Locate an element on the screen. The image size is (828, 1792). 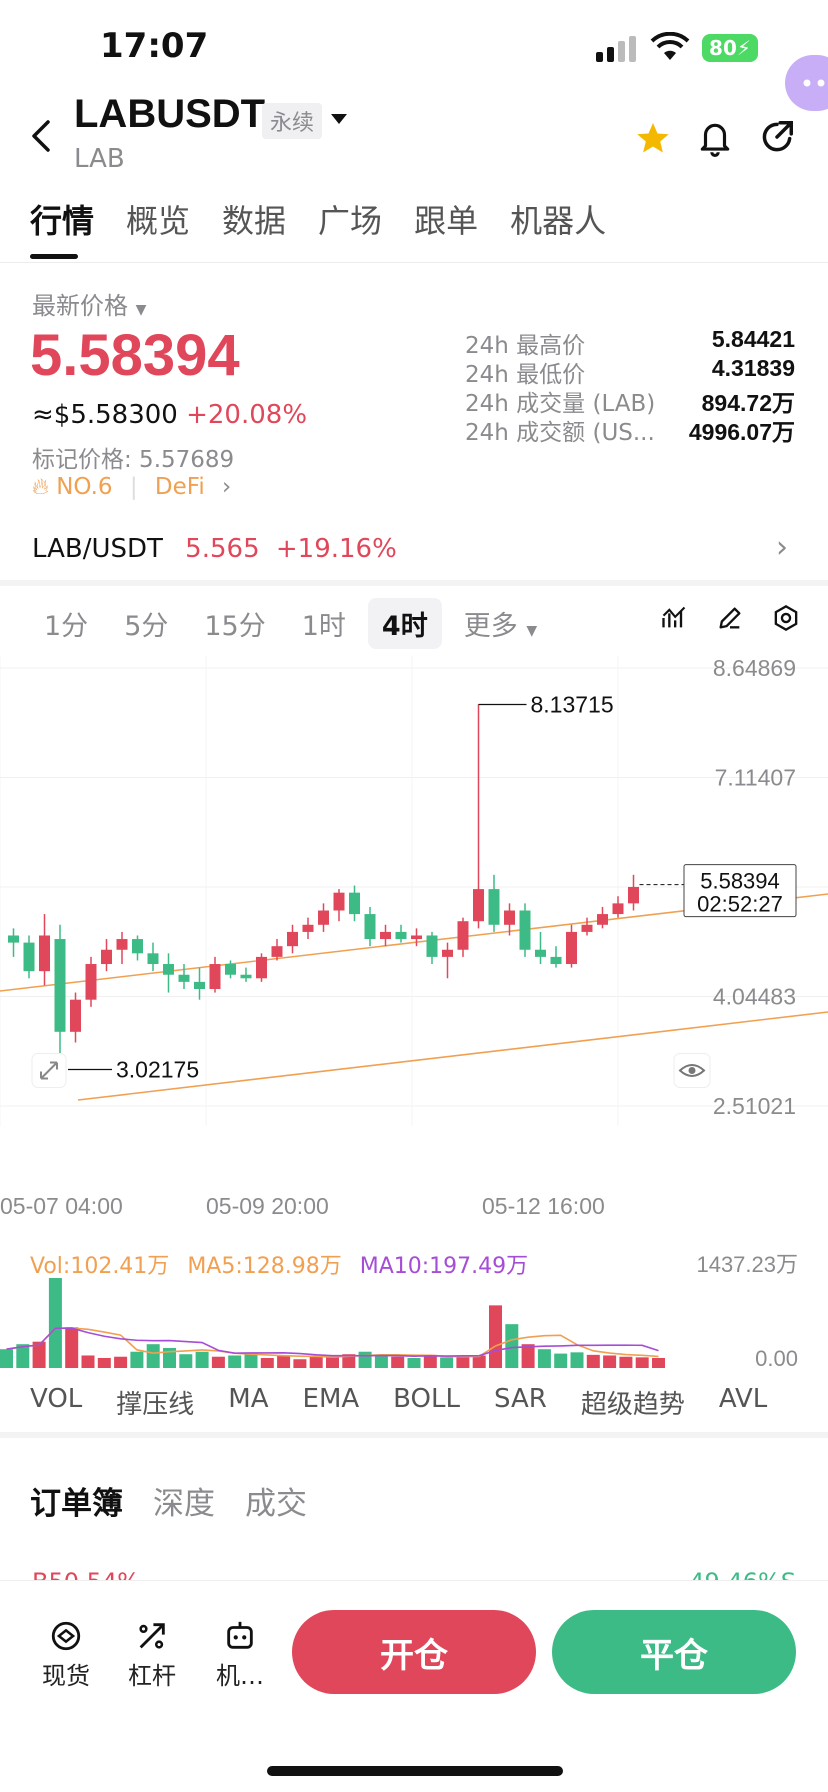
indicator-boll: BOLL is located at coordinates (426, 1402).